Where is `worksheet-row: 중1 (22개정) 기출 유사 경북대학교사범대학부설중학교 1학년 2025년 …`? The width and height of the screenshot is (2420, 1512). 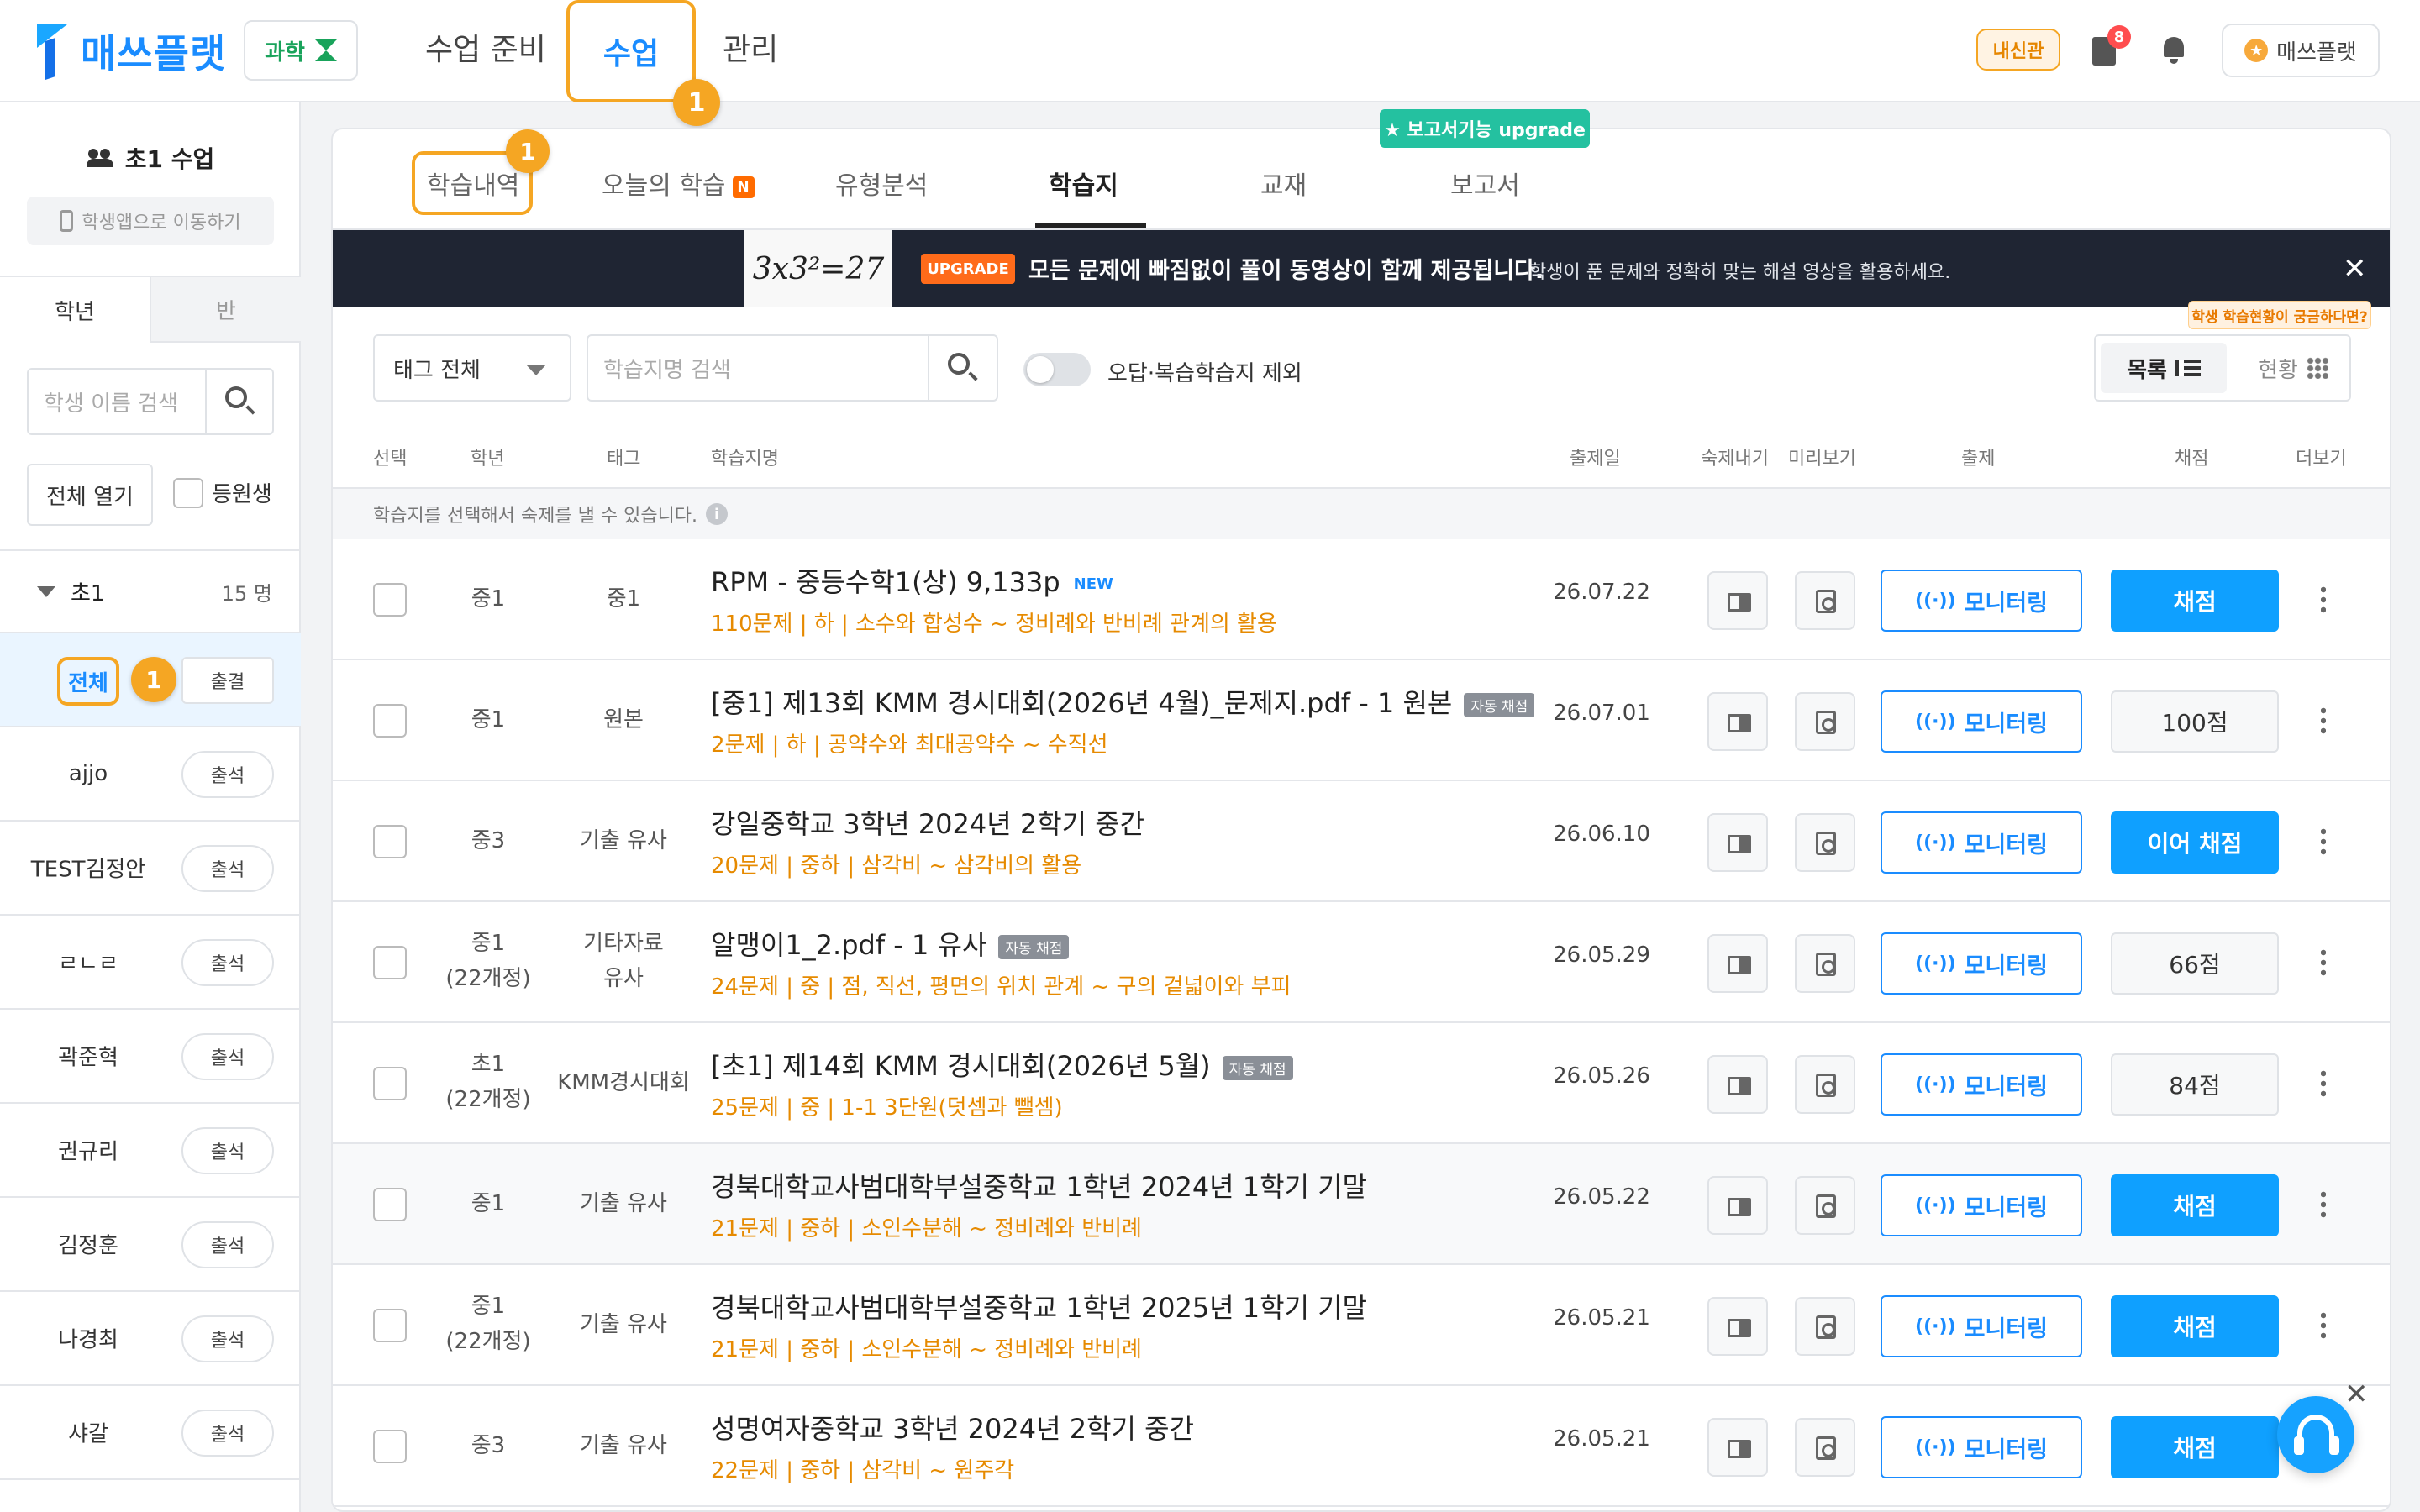
worksheet-row: 중1 (22개정) 기출 유사 경북대학교사범대학부설중학교 1학년 2025년 … is located at coordinates (1361, 1325).